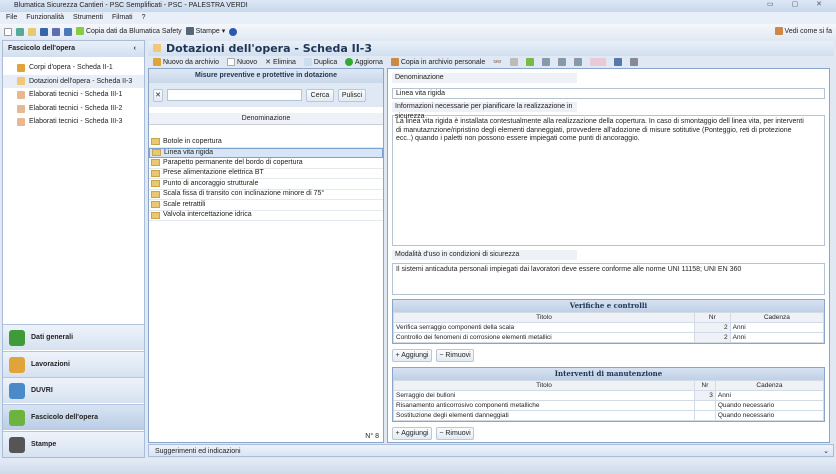 The height and width of the screenshot is (474, 836). What do you see at coordinates (266, 205) in the screenshot?
I see `list-item: Scale retrattili` at bounding box center [266, 205].